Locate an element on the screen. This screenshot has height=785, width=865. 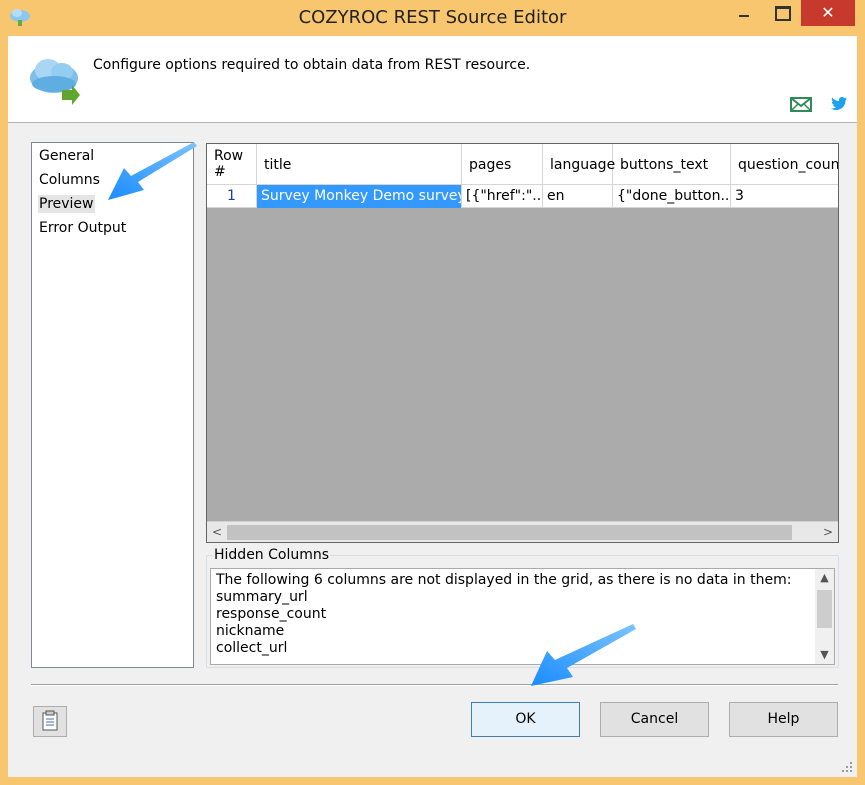
column-header-label: buttons_text is located at coordinates (664, 165).